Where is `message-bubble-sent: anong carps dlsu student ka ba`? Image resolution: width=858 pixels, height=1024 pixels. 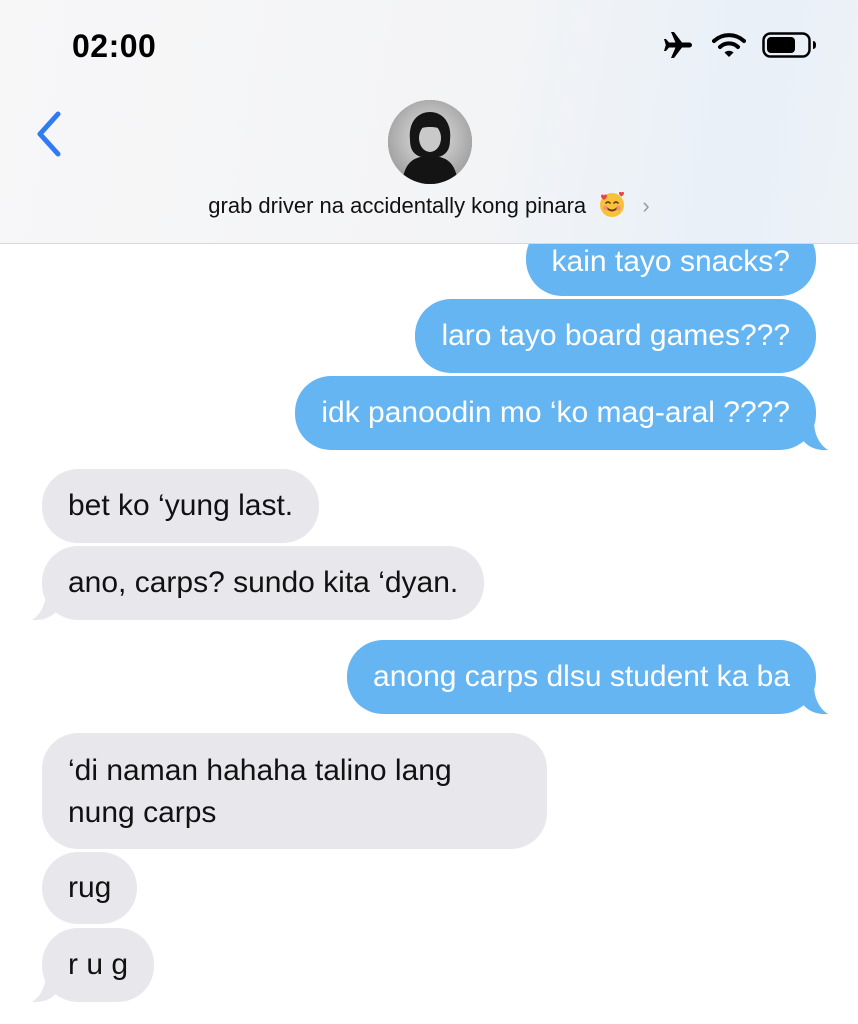
message-bubble-sent: anong carps dlsu student ka ba is located at coordinates (581, 677).